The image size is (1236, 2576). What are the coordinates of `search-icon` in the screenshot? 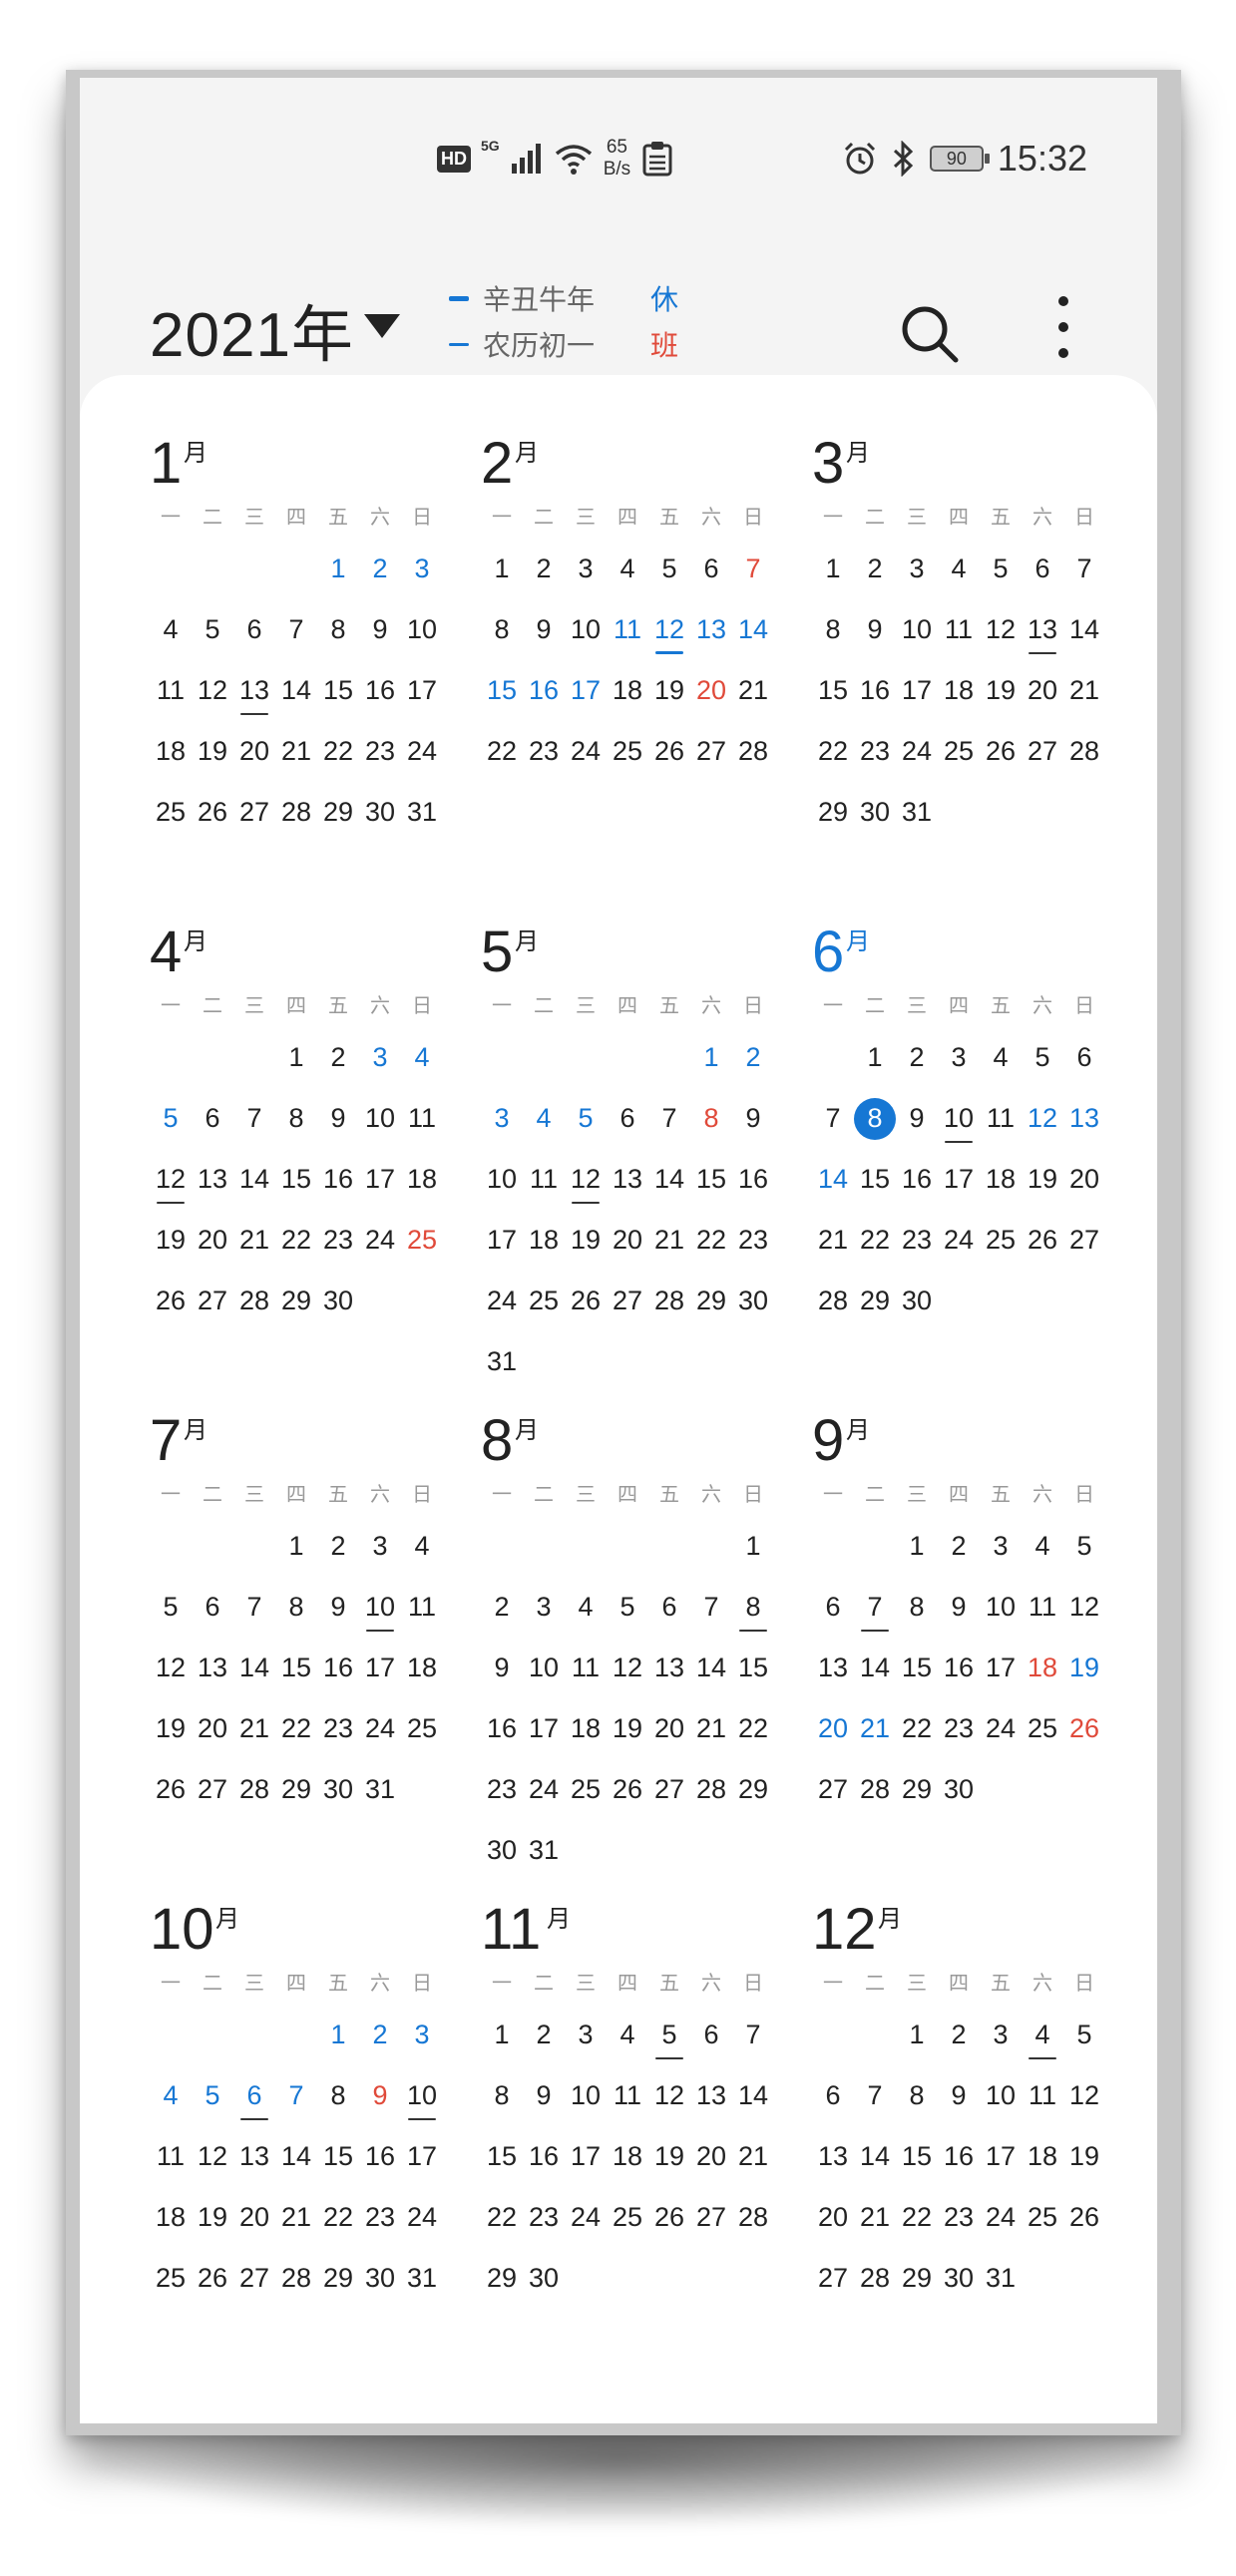 It's located at (930, 334).